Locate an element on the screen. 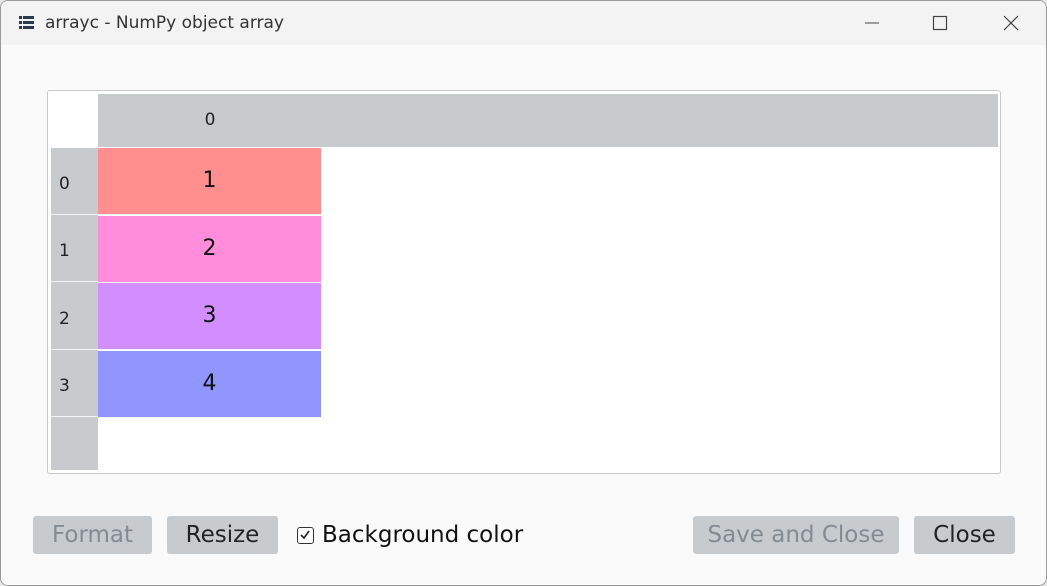 The height and width of the screenshot is (586, 1047). table-cell-3-0: 4 is located at coordinates (209, 384).